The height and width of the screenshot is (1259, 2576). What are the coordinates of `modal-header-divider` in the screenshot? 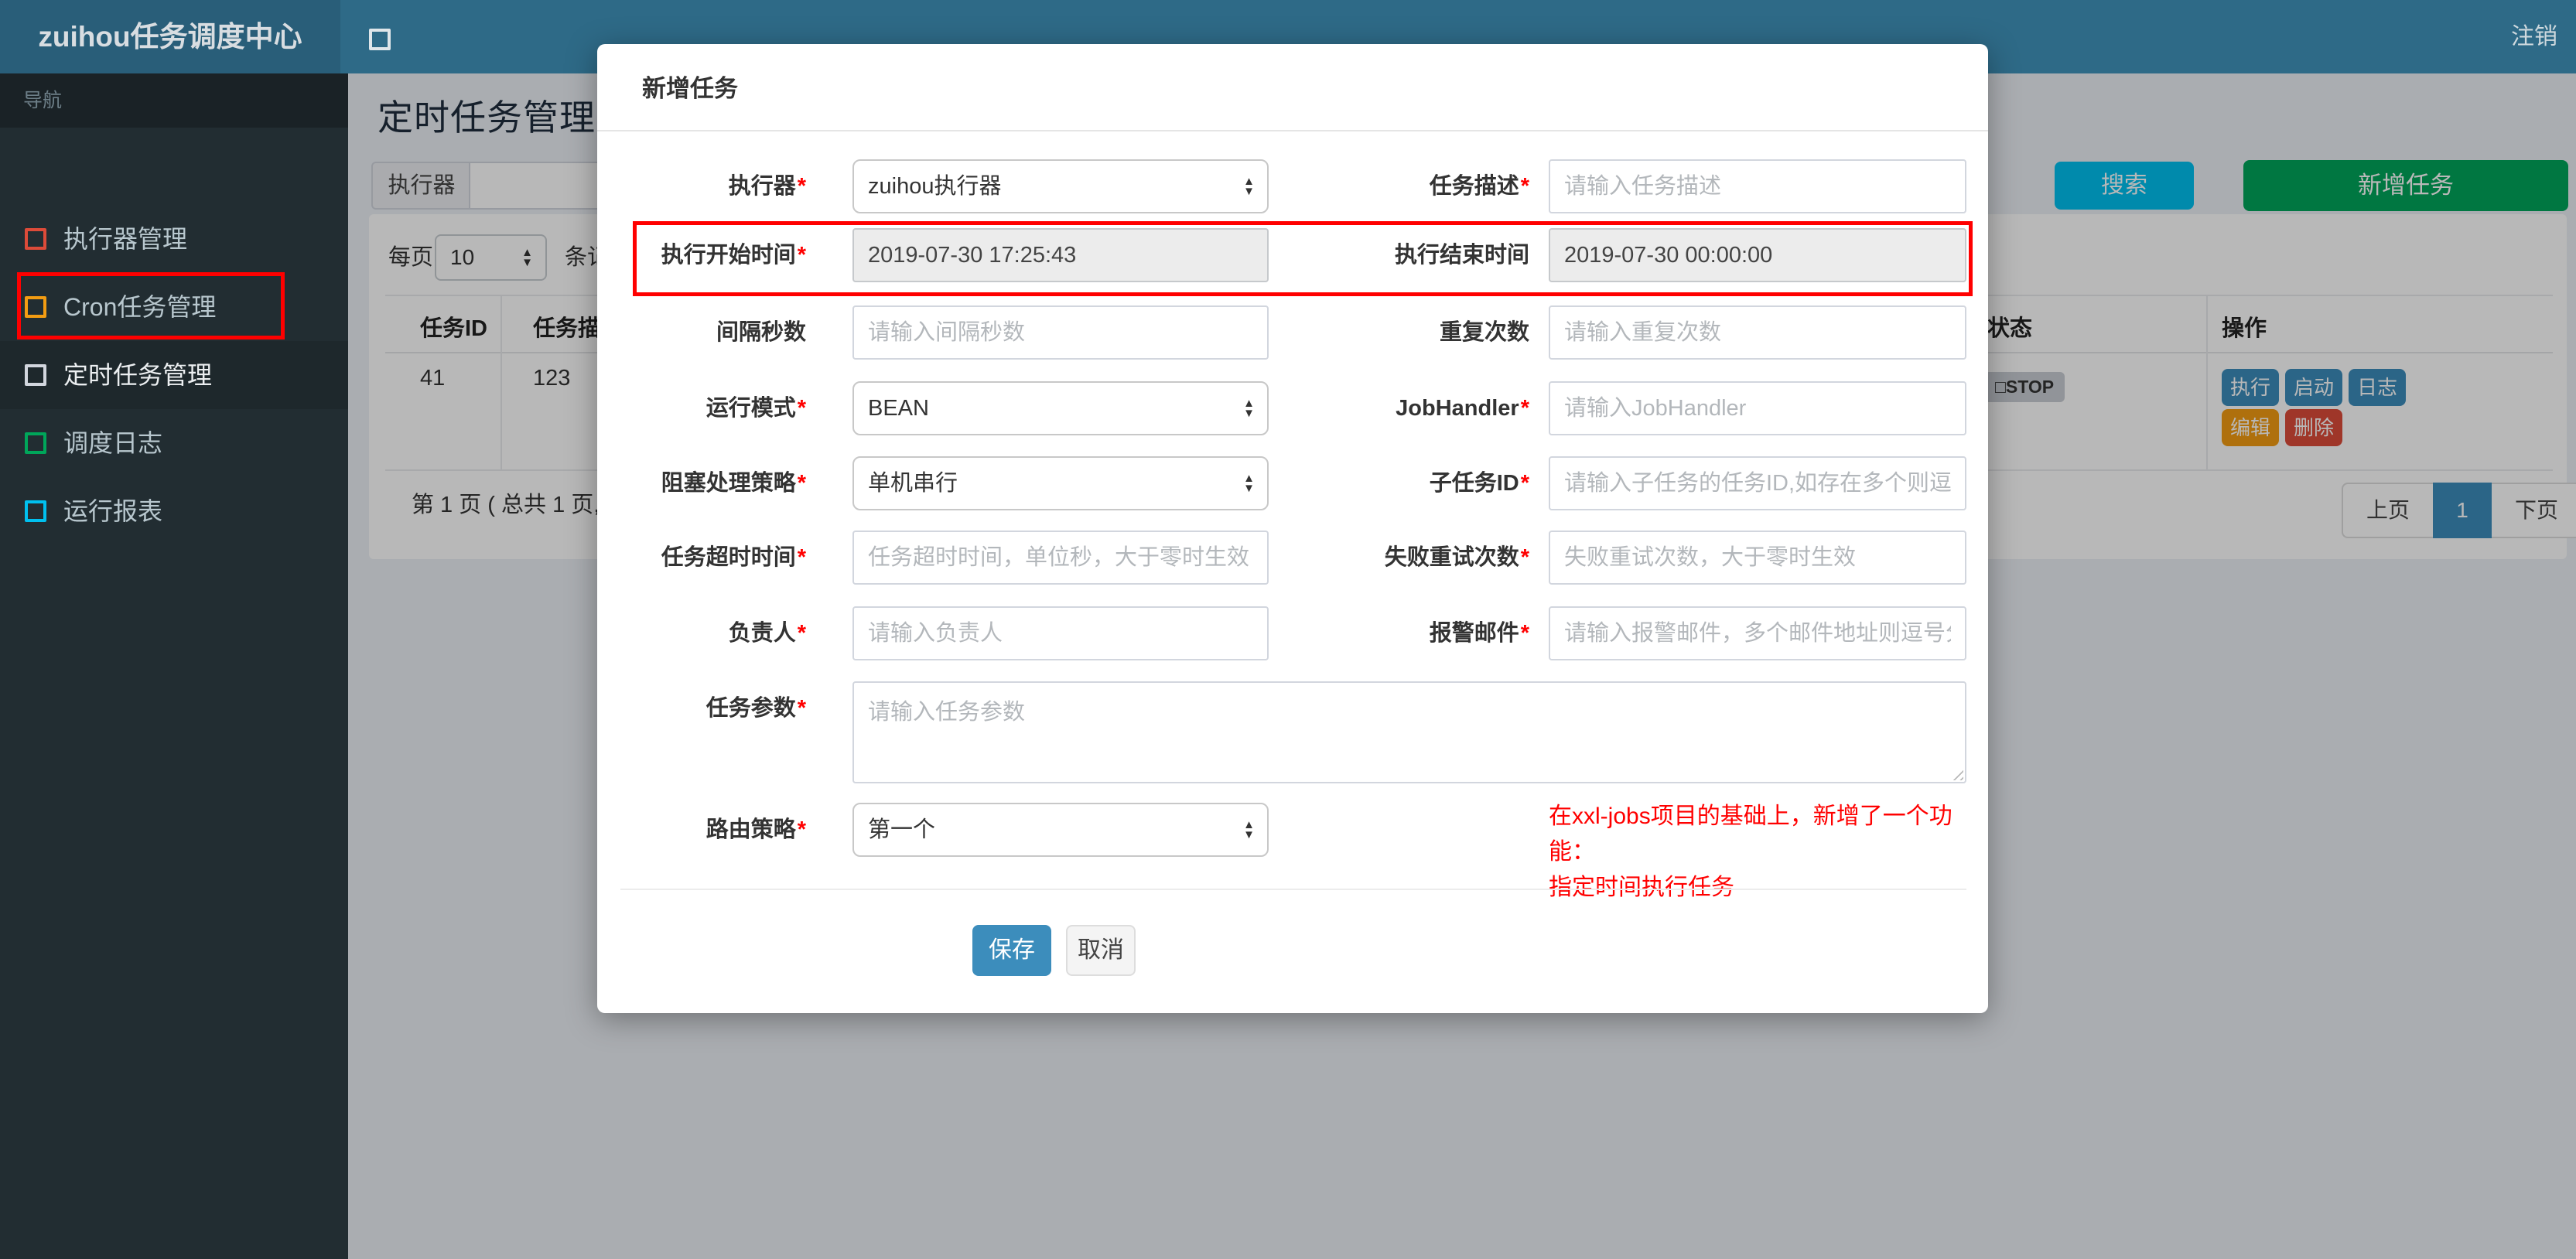 It's located at (1292, 131).